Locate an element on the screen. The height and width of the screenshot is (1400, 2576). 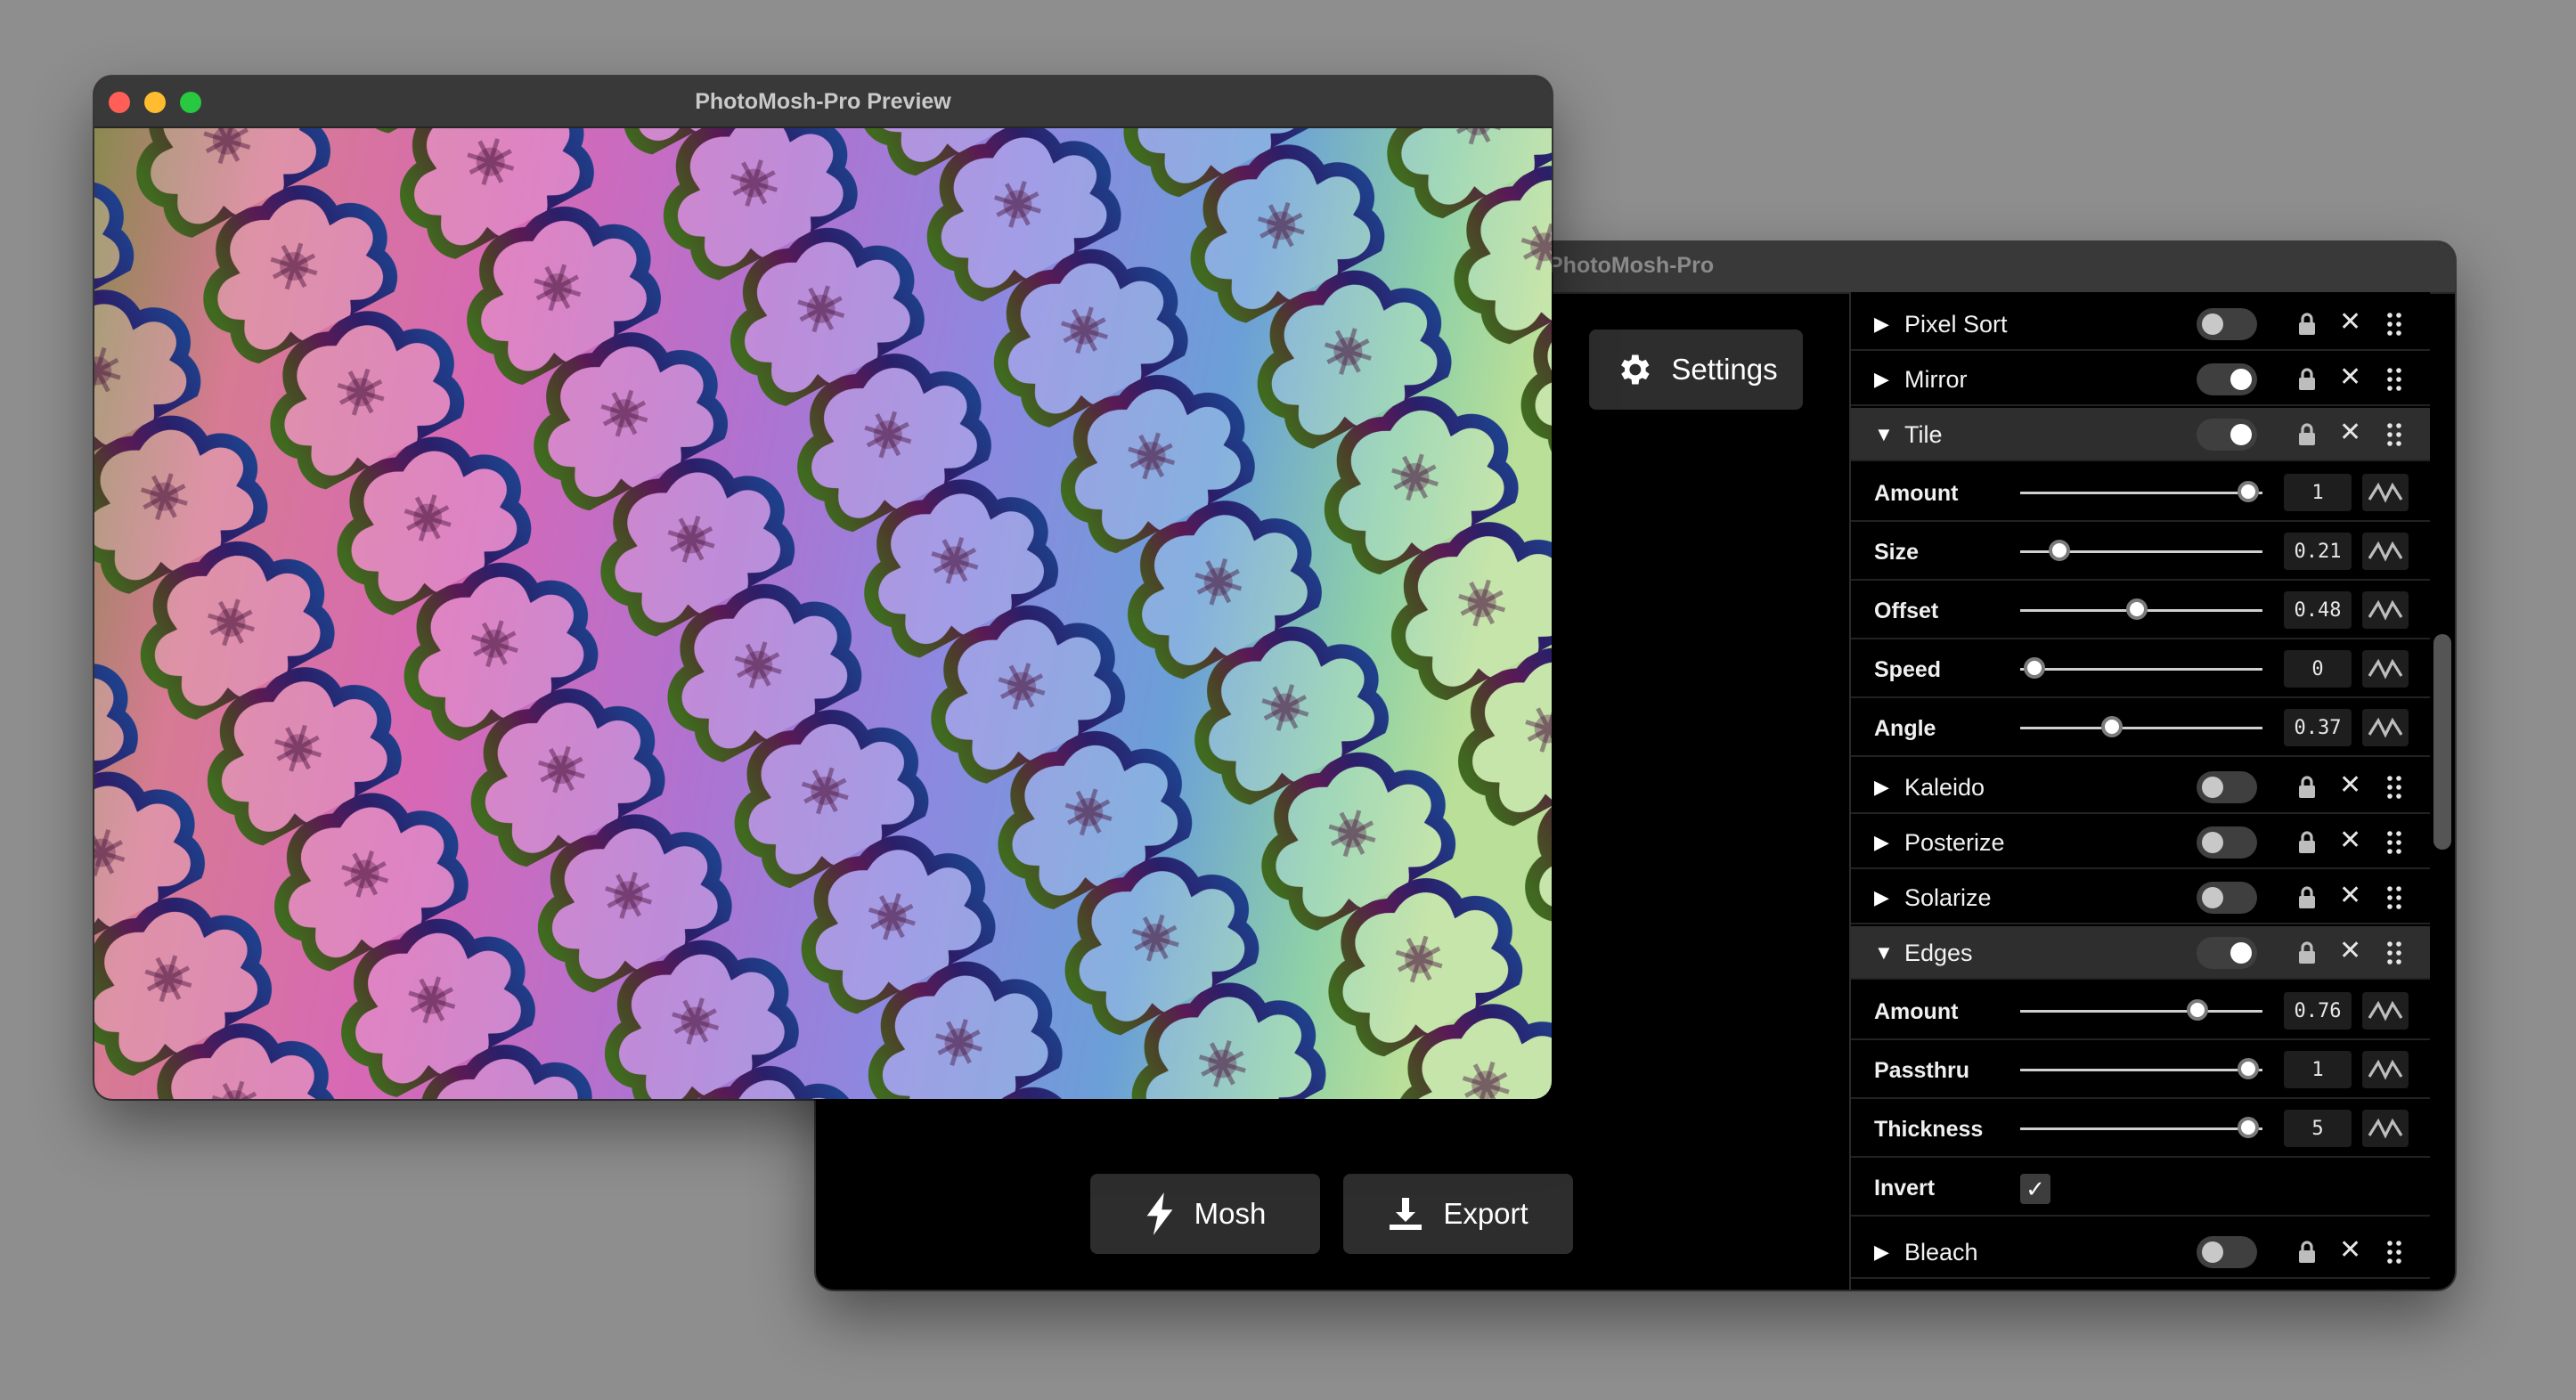
effects-scrollbar is located at coordinates (2442, 742).